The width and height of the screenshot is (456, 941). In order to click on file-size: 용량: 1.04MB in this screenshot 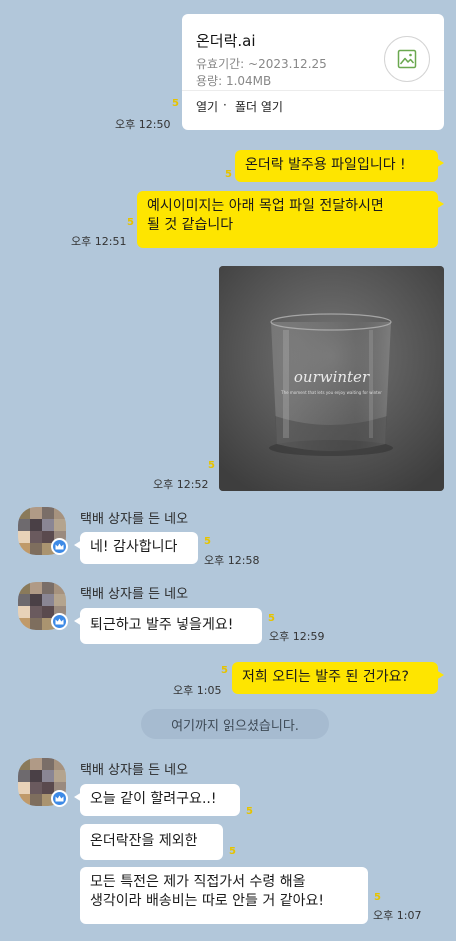, I will do `click(234, 81)`.